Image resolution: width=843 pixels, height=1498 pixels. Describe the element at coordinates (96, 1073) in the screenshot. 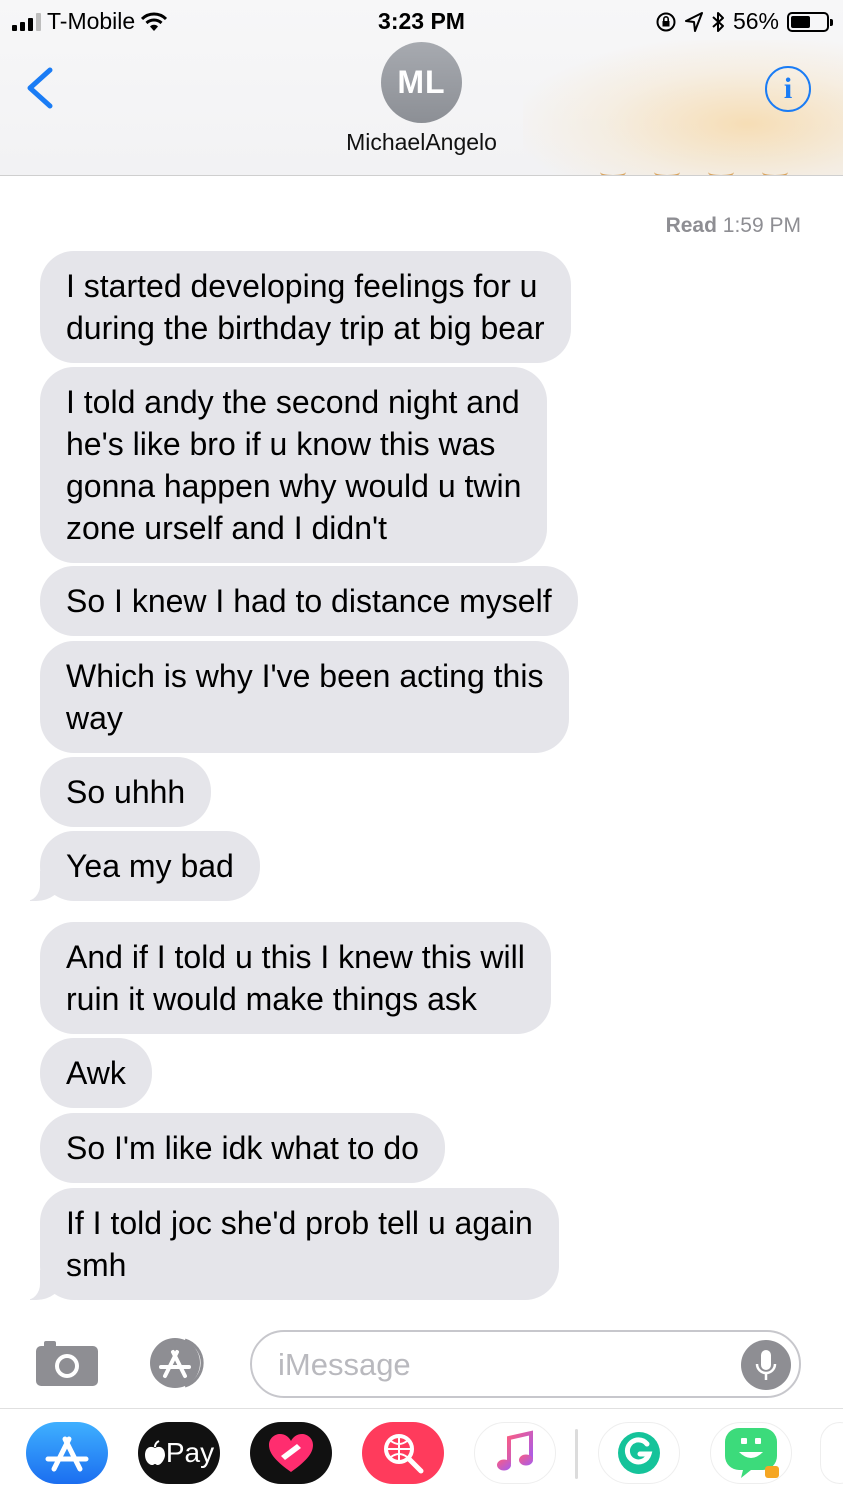

I see `message-bubble: Awk` at that location.